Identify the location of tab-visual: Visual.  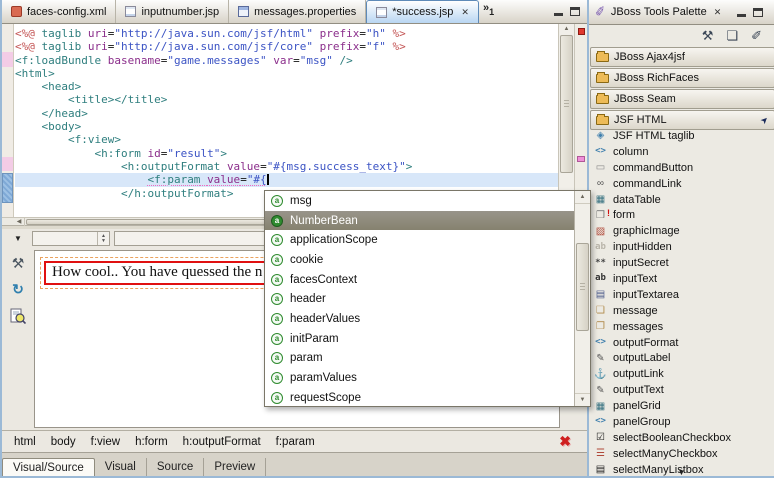
(121, 467).